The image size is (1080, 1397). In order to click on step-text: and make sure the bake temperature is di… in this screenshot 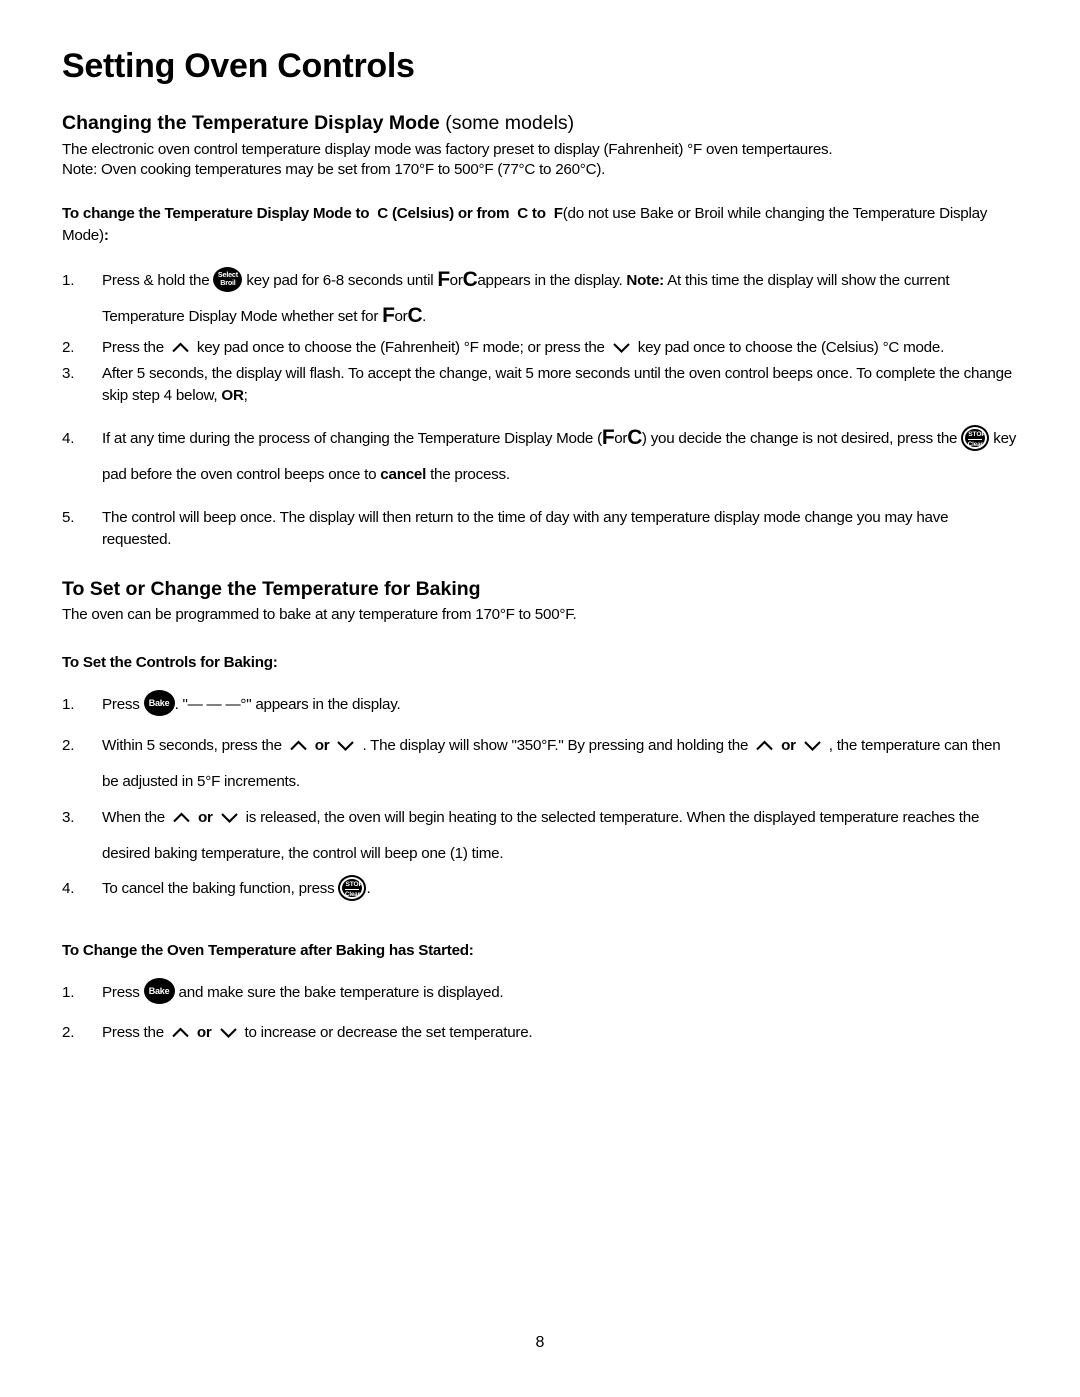, I will do `click(341, 992)`.